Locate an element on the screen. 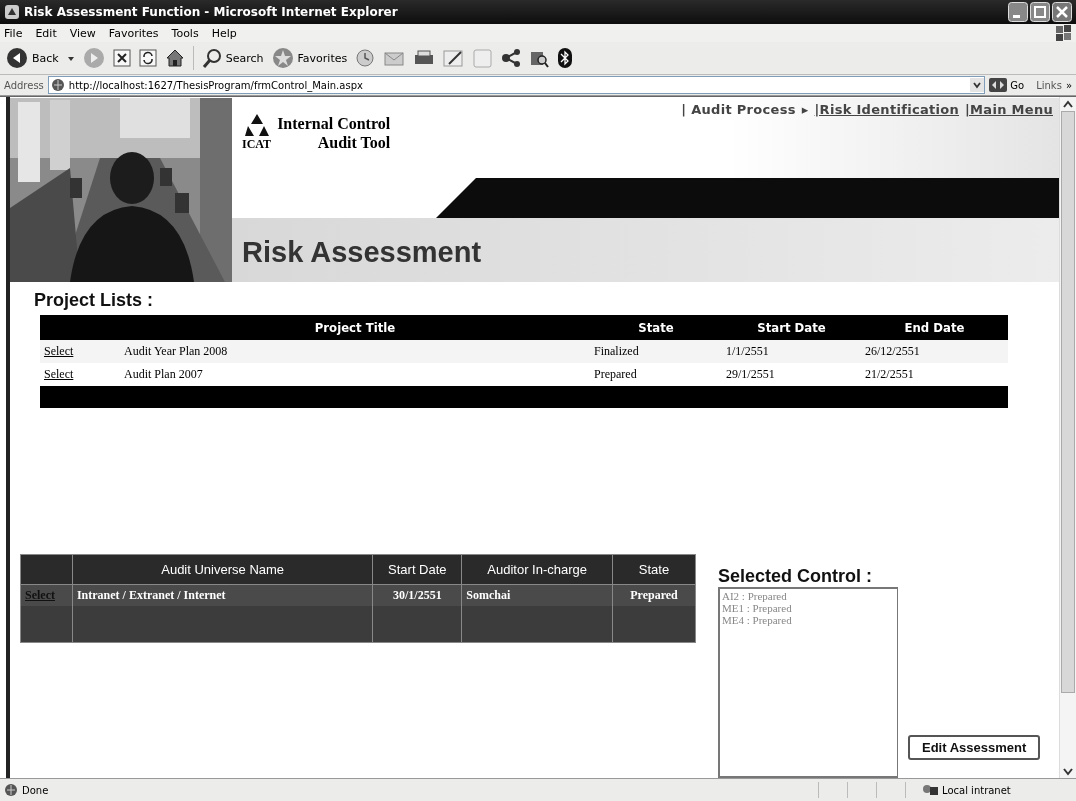 This screenshot has height=801, width=1076. caret-icon is located at coordinates (70, 58).